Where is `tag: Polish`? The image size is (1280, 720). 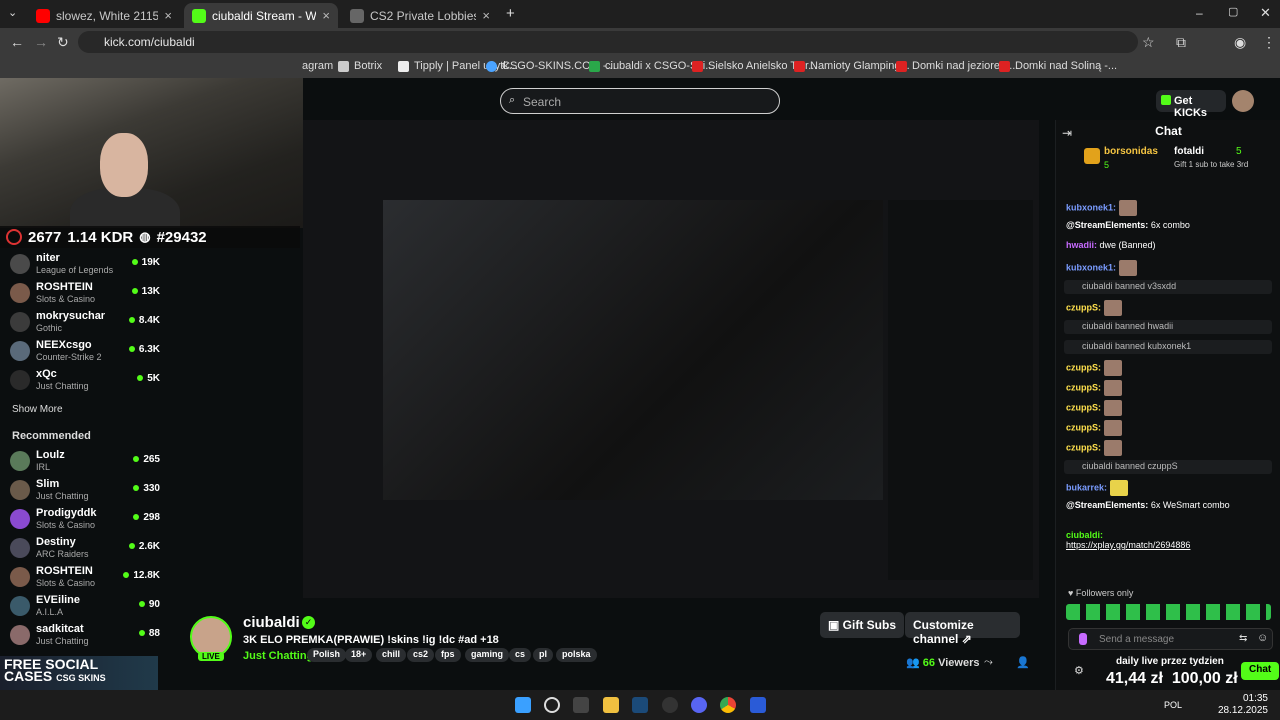
tag: Polish is located at coordinates (327, 655).